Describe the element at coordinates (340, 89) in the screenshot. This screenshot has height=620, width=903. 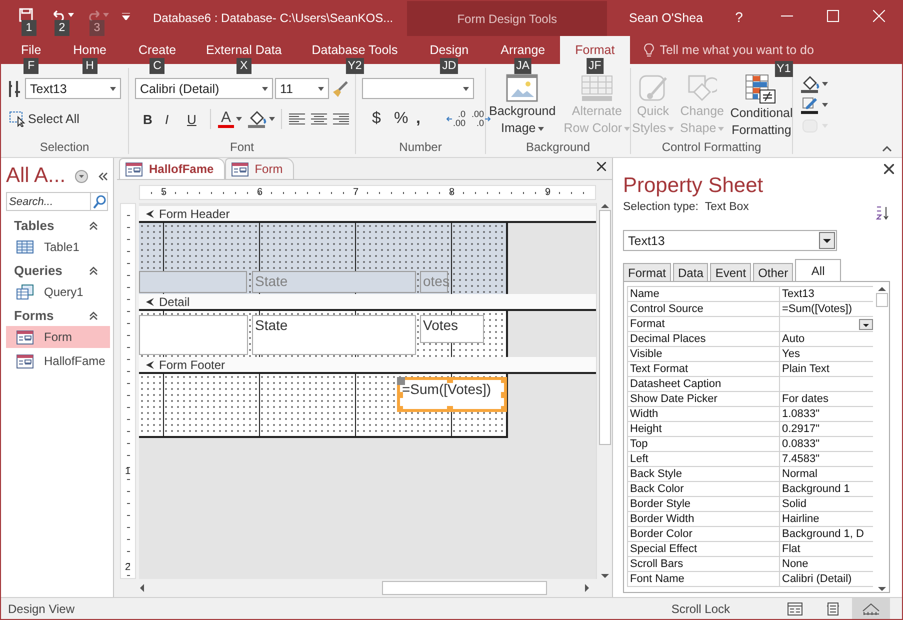
I see `format-painter-button` at that location.